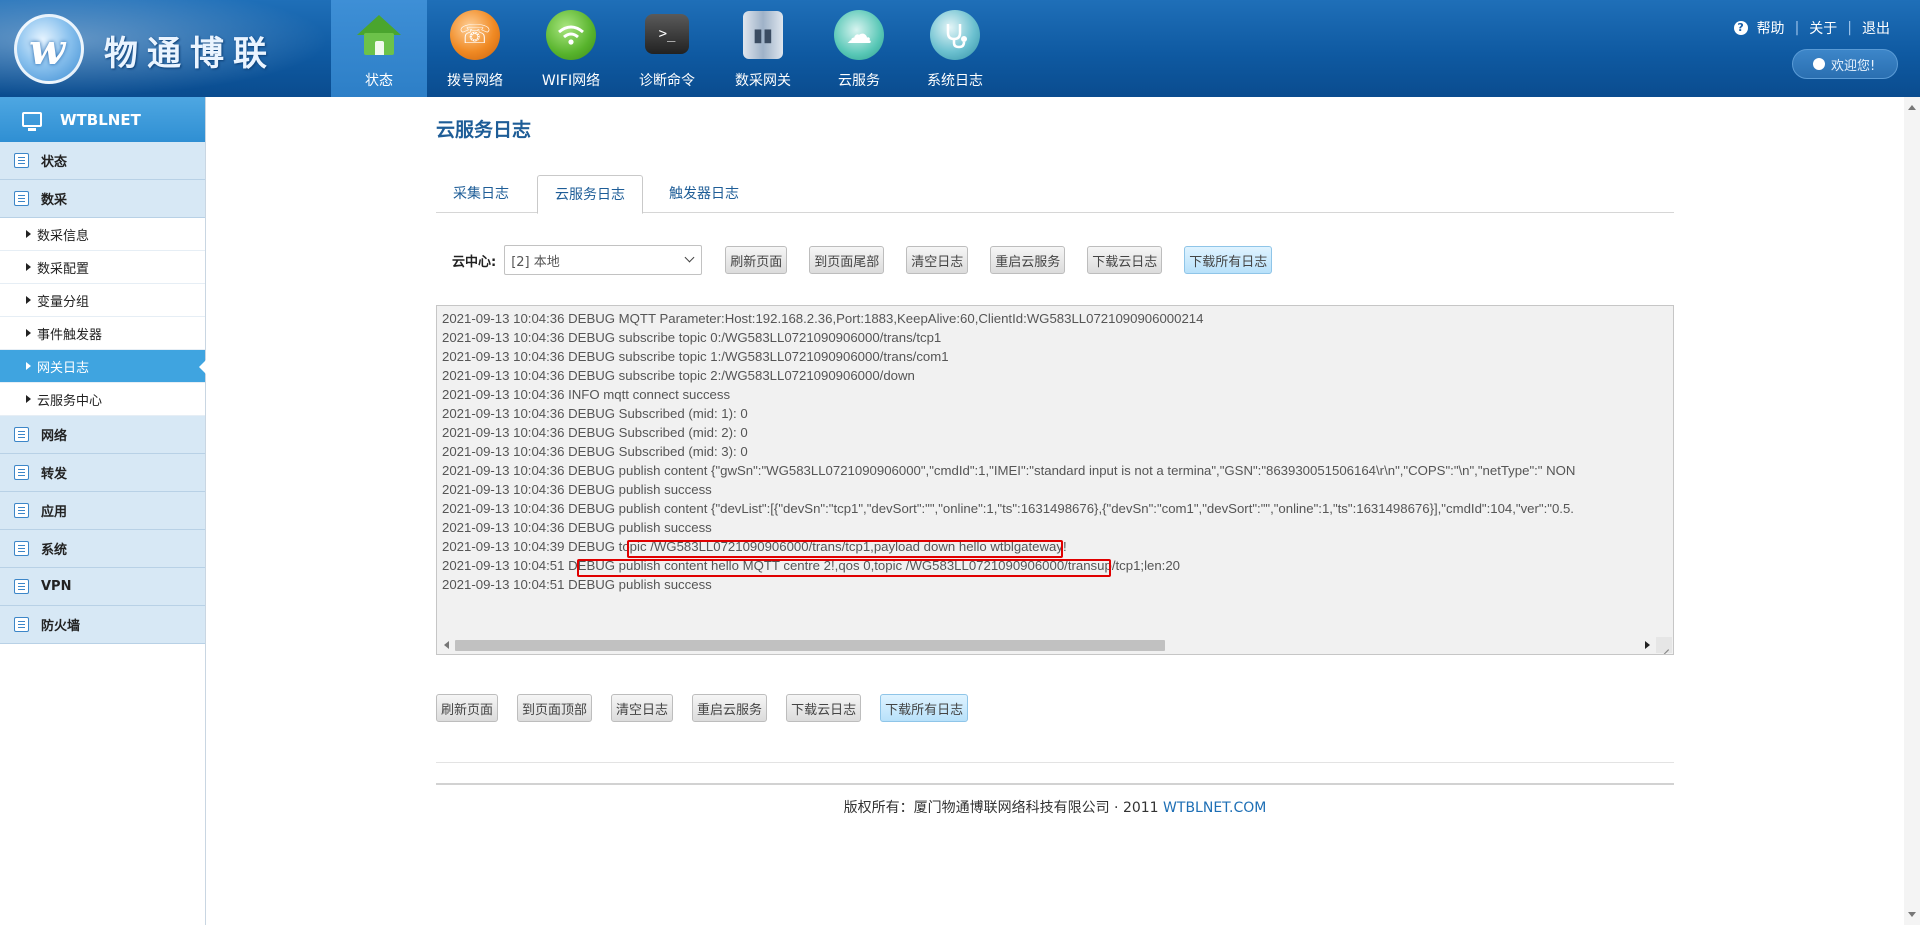 The image size is (1920, 925). Describe the element at coordinates (555, 708) in the screenshot. I see `go-top-button: 到页面顶部` at that location.